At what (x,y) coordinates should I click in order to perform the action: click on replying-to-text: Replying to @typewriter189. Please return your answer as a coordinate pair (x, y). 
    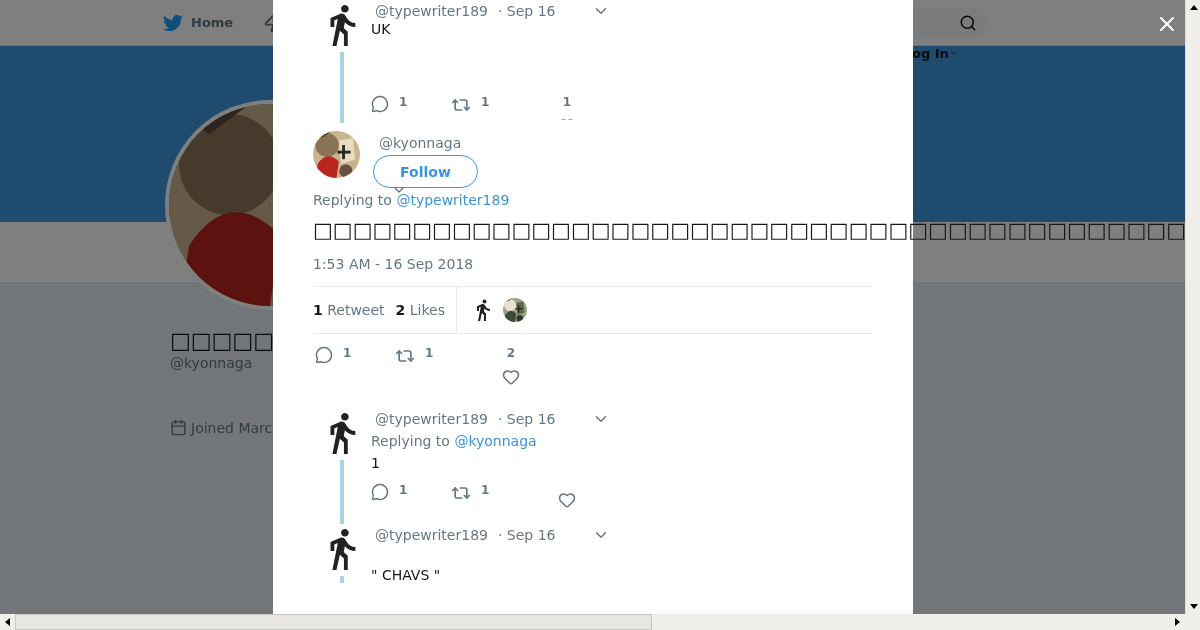
    Looking at the image, I should click on (412, 200).